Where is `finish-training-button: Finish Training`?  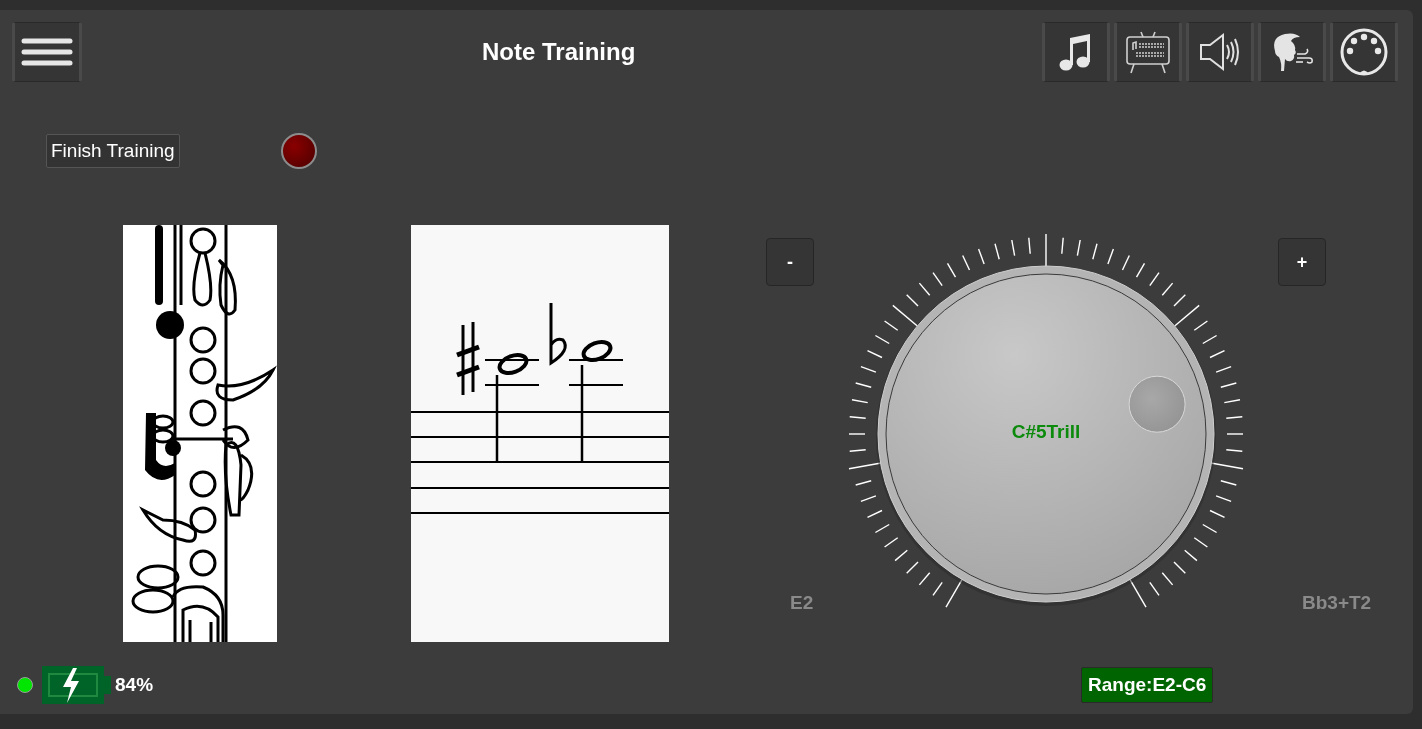 finish-training-button: Finish Training is located at coordinates (113, 151).